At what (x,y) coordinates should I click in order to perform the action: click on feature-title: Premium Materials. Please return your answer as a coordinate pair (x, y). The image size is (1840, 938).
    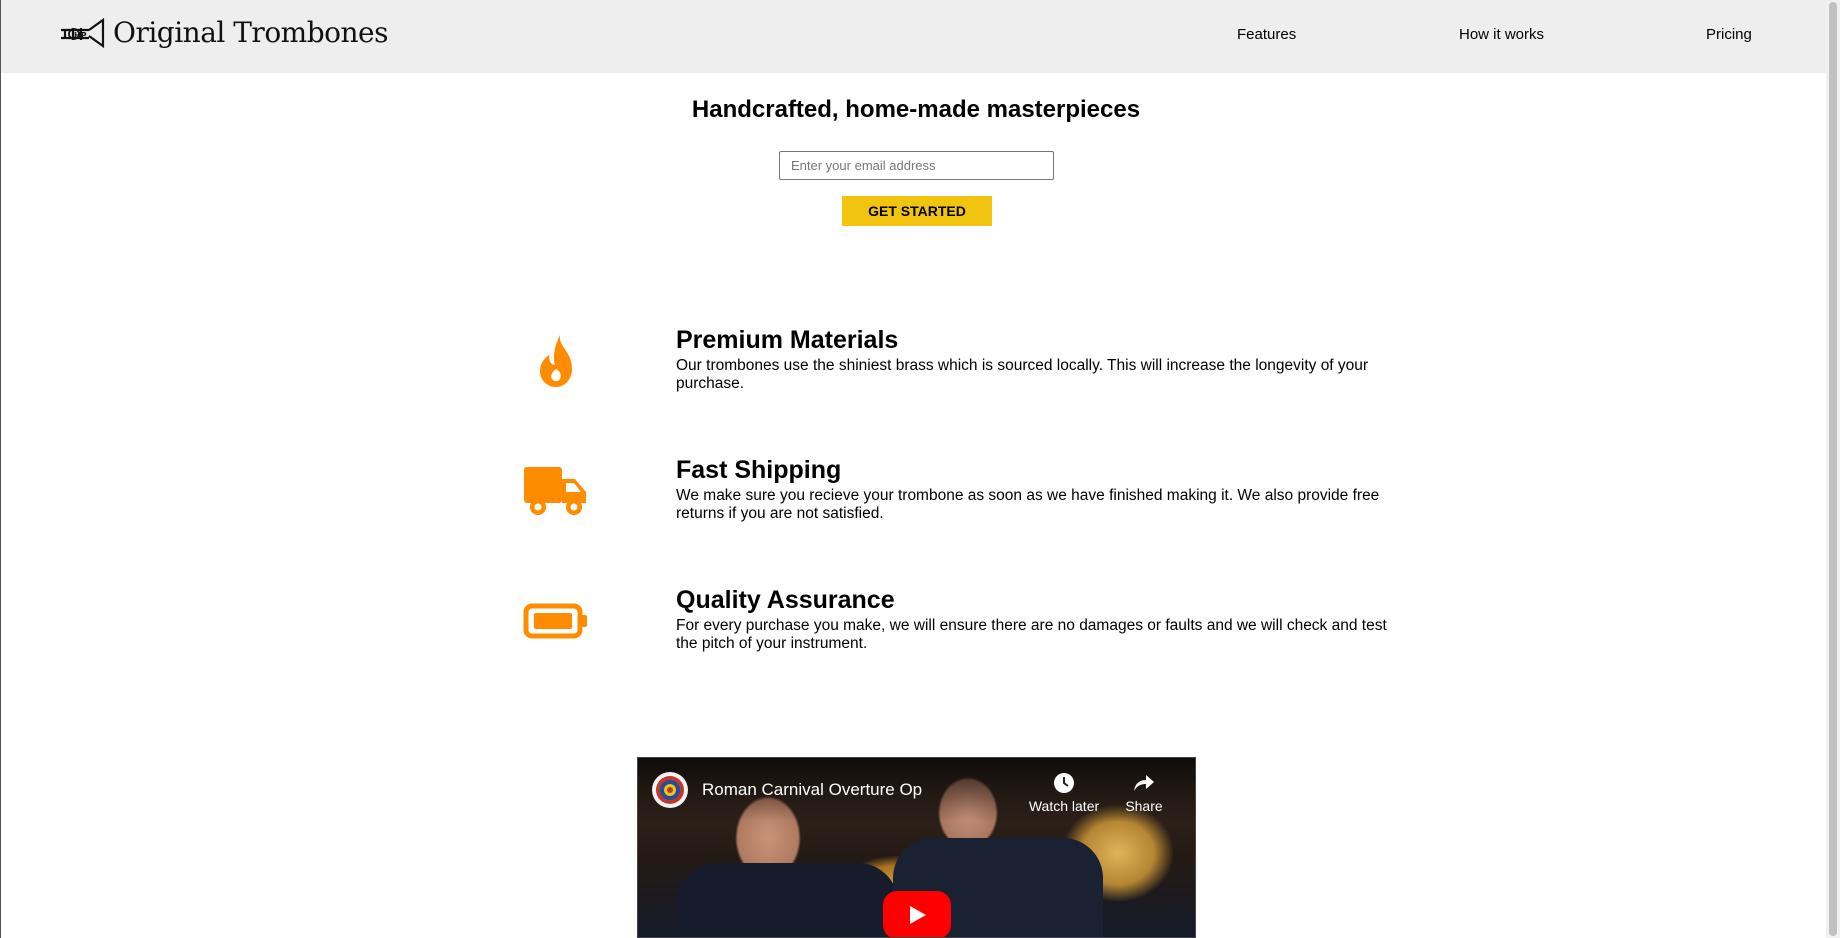
    Looking at the image, I should click on (787, 340).